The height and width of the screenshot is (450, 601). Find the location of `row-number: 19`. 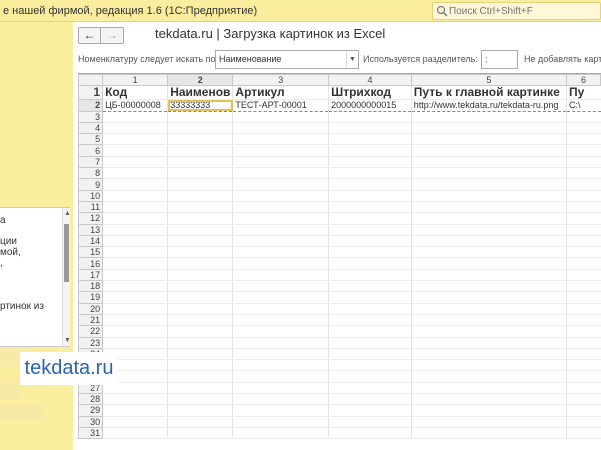

row-number: 19 is located at coordinates (91, 297).